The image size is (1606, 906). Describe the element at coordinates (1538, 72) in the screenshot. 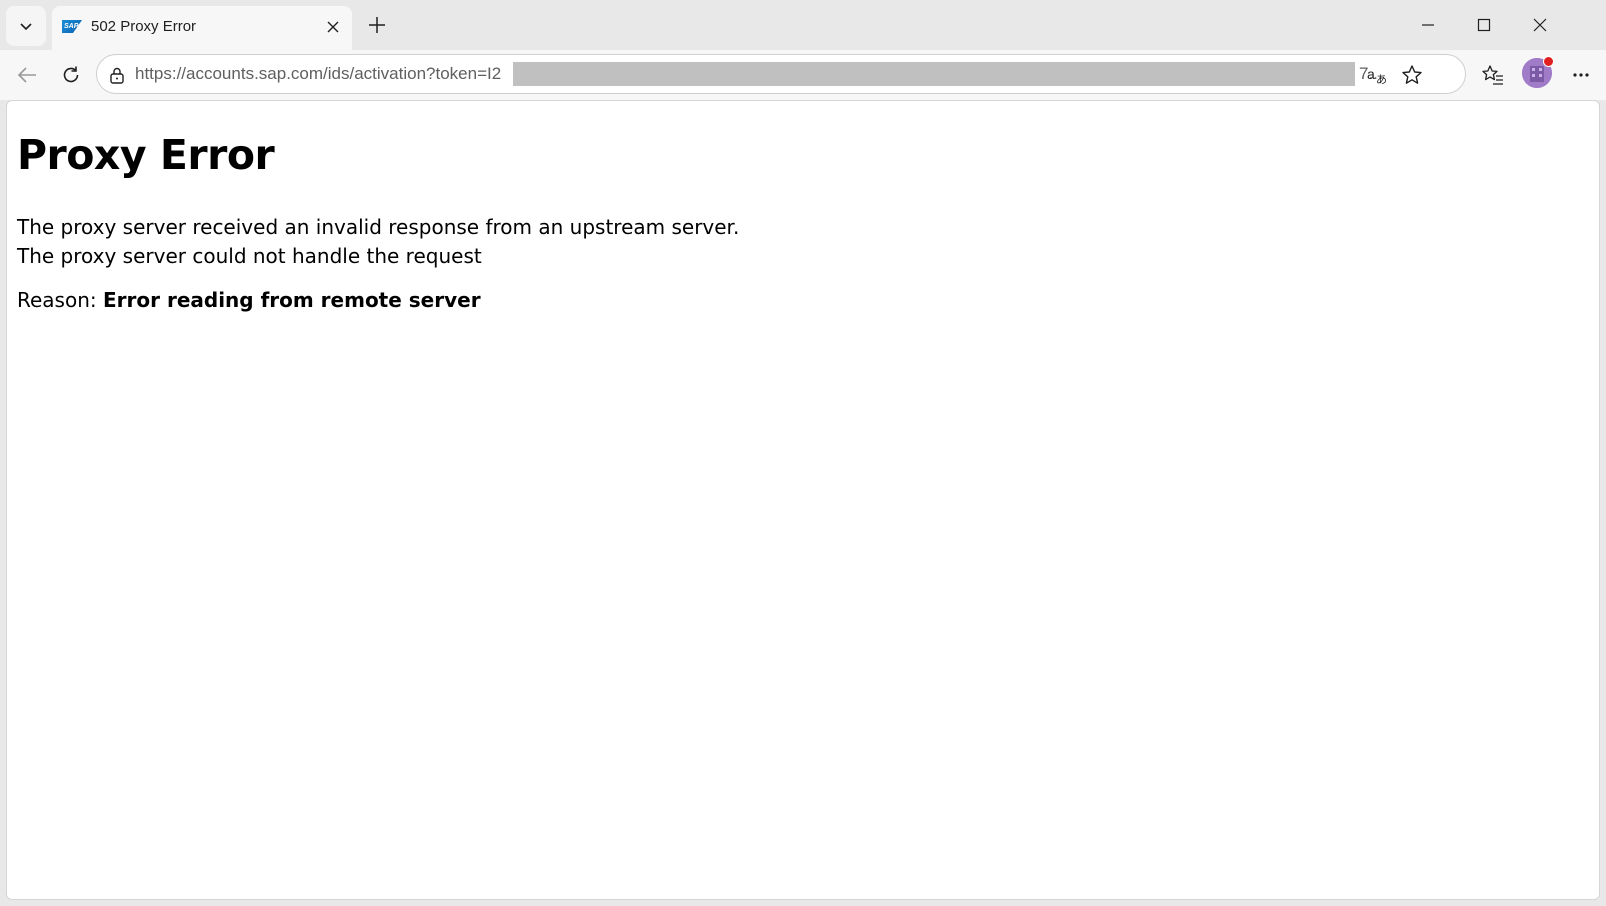

I see `profile-avatar` at that location.